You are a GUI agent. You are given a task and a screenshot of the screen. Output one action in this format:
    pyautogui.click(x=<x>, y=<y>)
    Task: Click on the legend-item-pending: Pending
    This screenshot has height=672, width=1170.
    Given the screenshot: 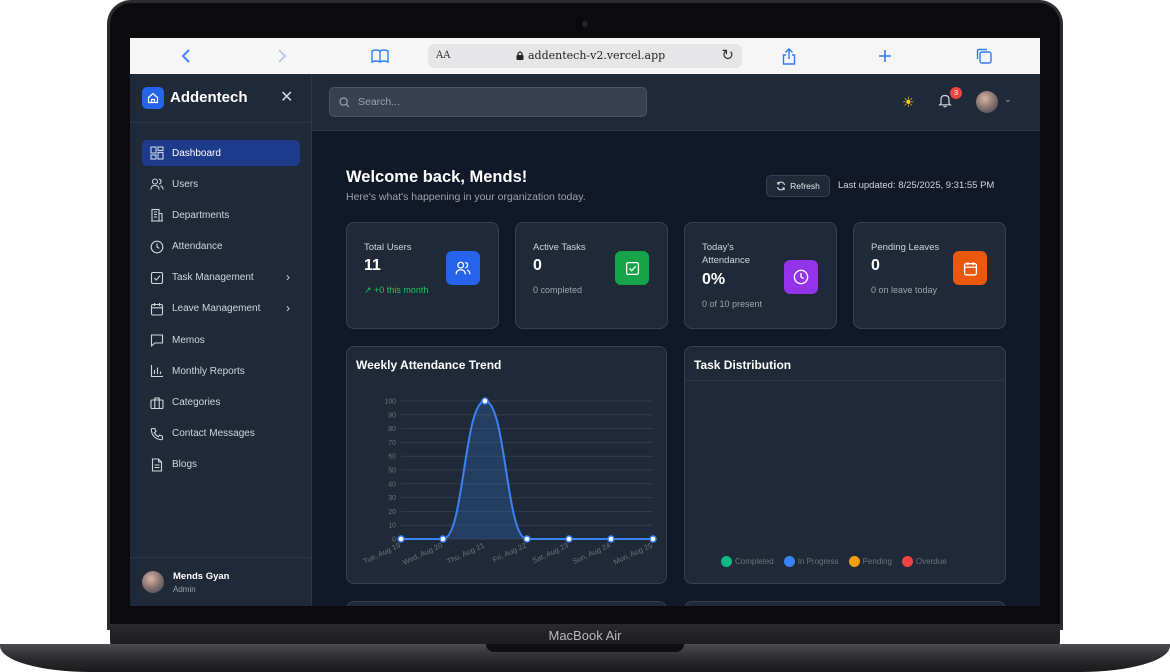 What is the action you would take?
    pyautogui.click(x=870, y=561)
    